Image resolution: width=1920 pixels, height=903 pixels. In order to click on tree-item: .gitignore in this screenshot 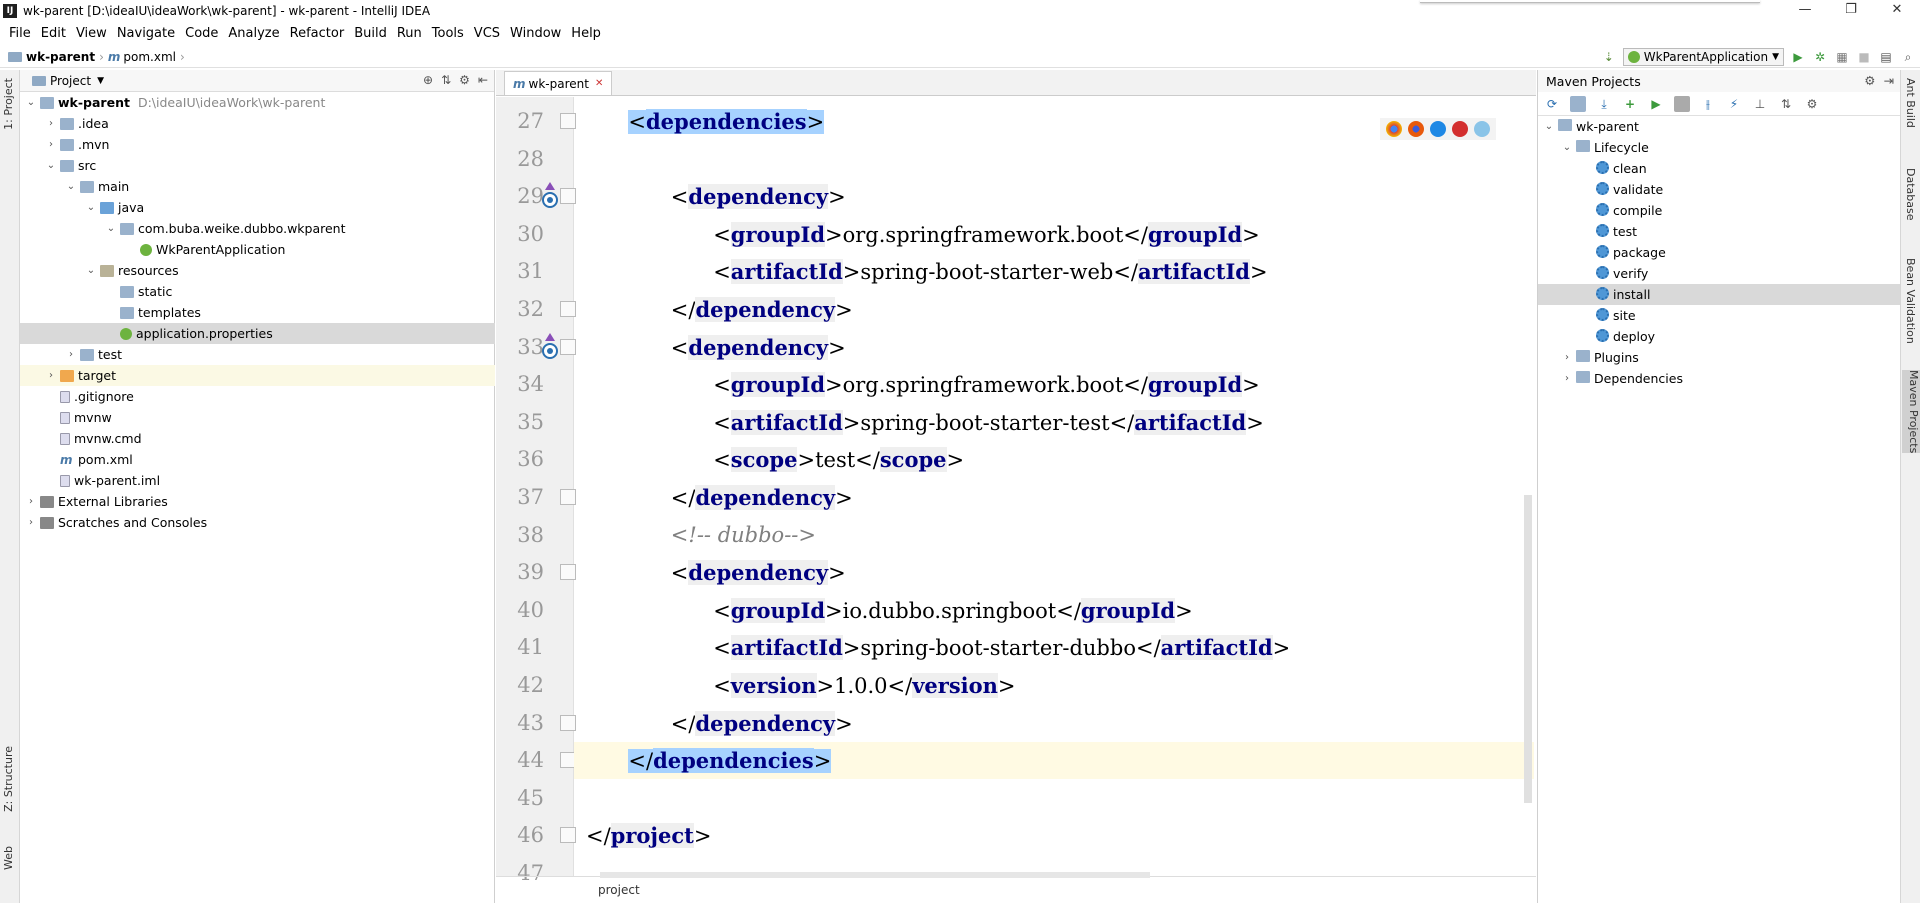, I will do `click(257, 396)`.